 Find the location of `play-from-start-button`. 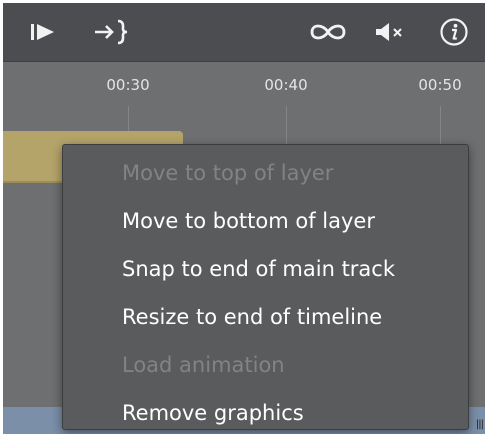

play-from-start-button is located at coordinates (43, 32).